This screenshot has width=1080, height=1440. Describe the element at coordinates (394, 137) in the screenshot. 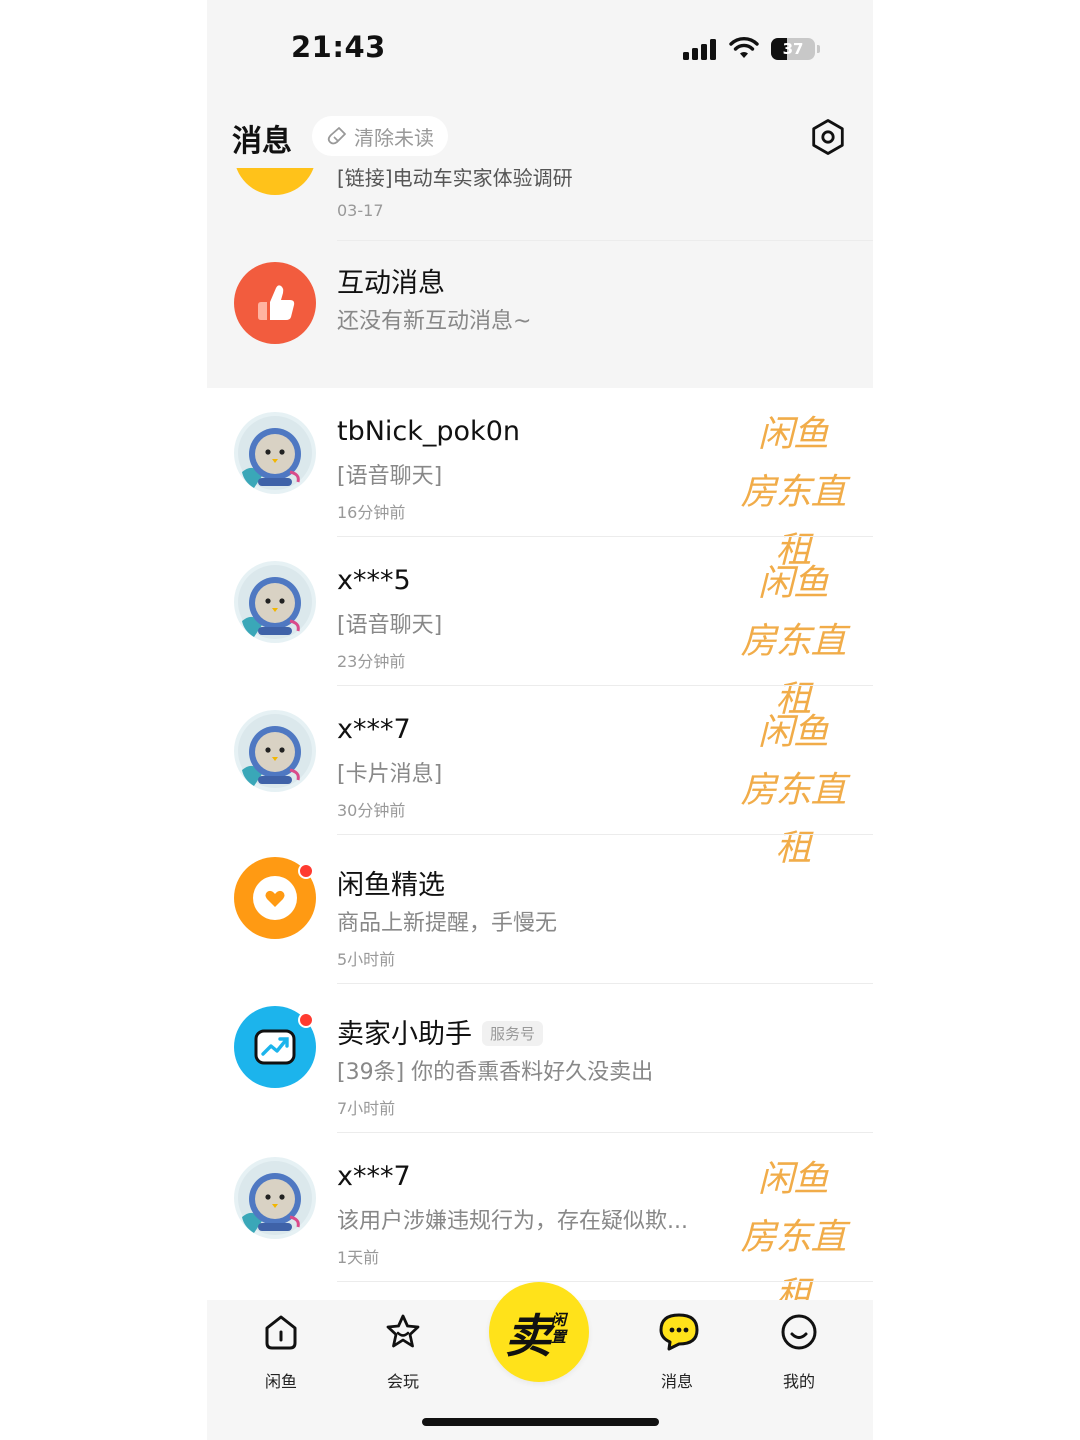

I see `clear-unread-label: 清除未读` at that location.